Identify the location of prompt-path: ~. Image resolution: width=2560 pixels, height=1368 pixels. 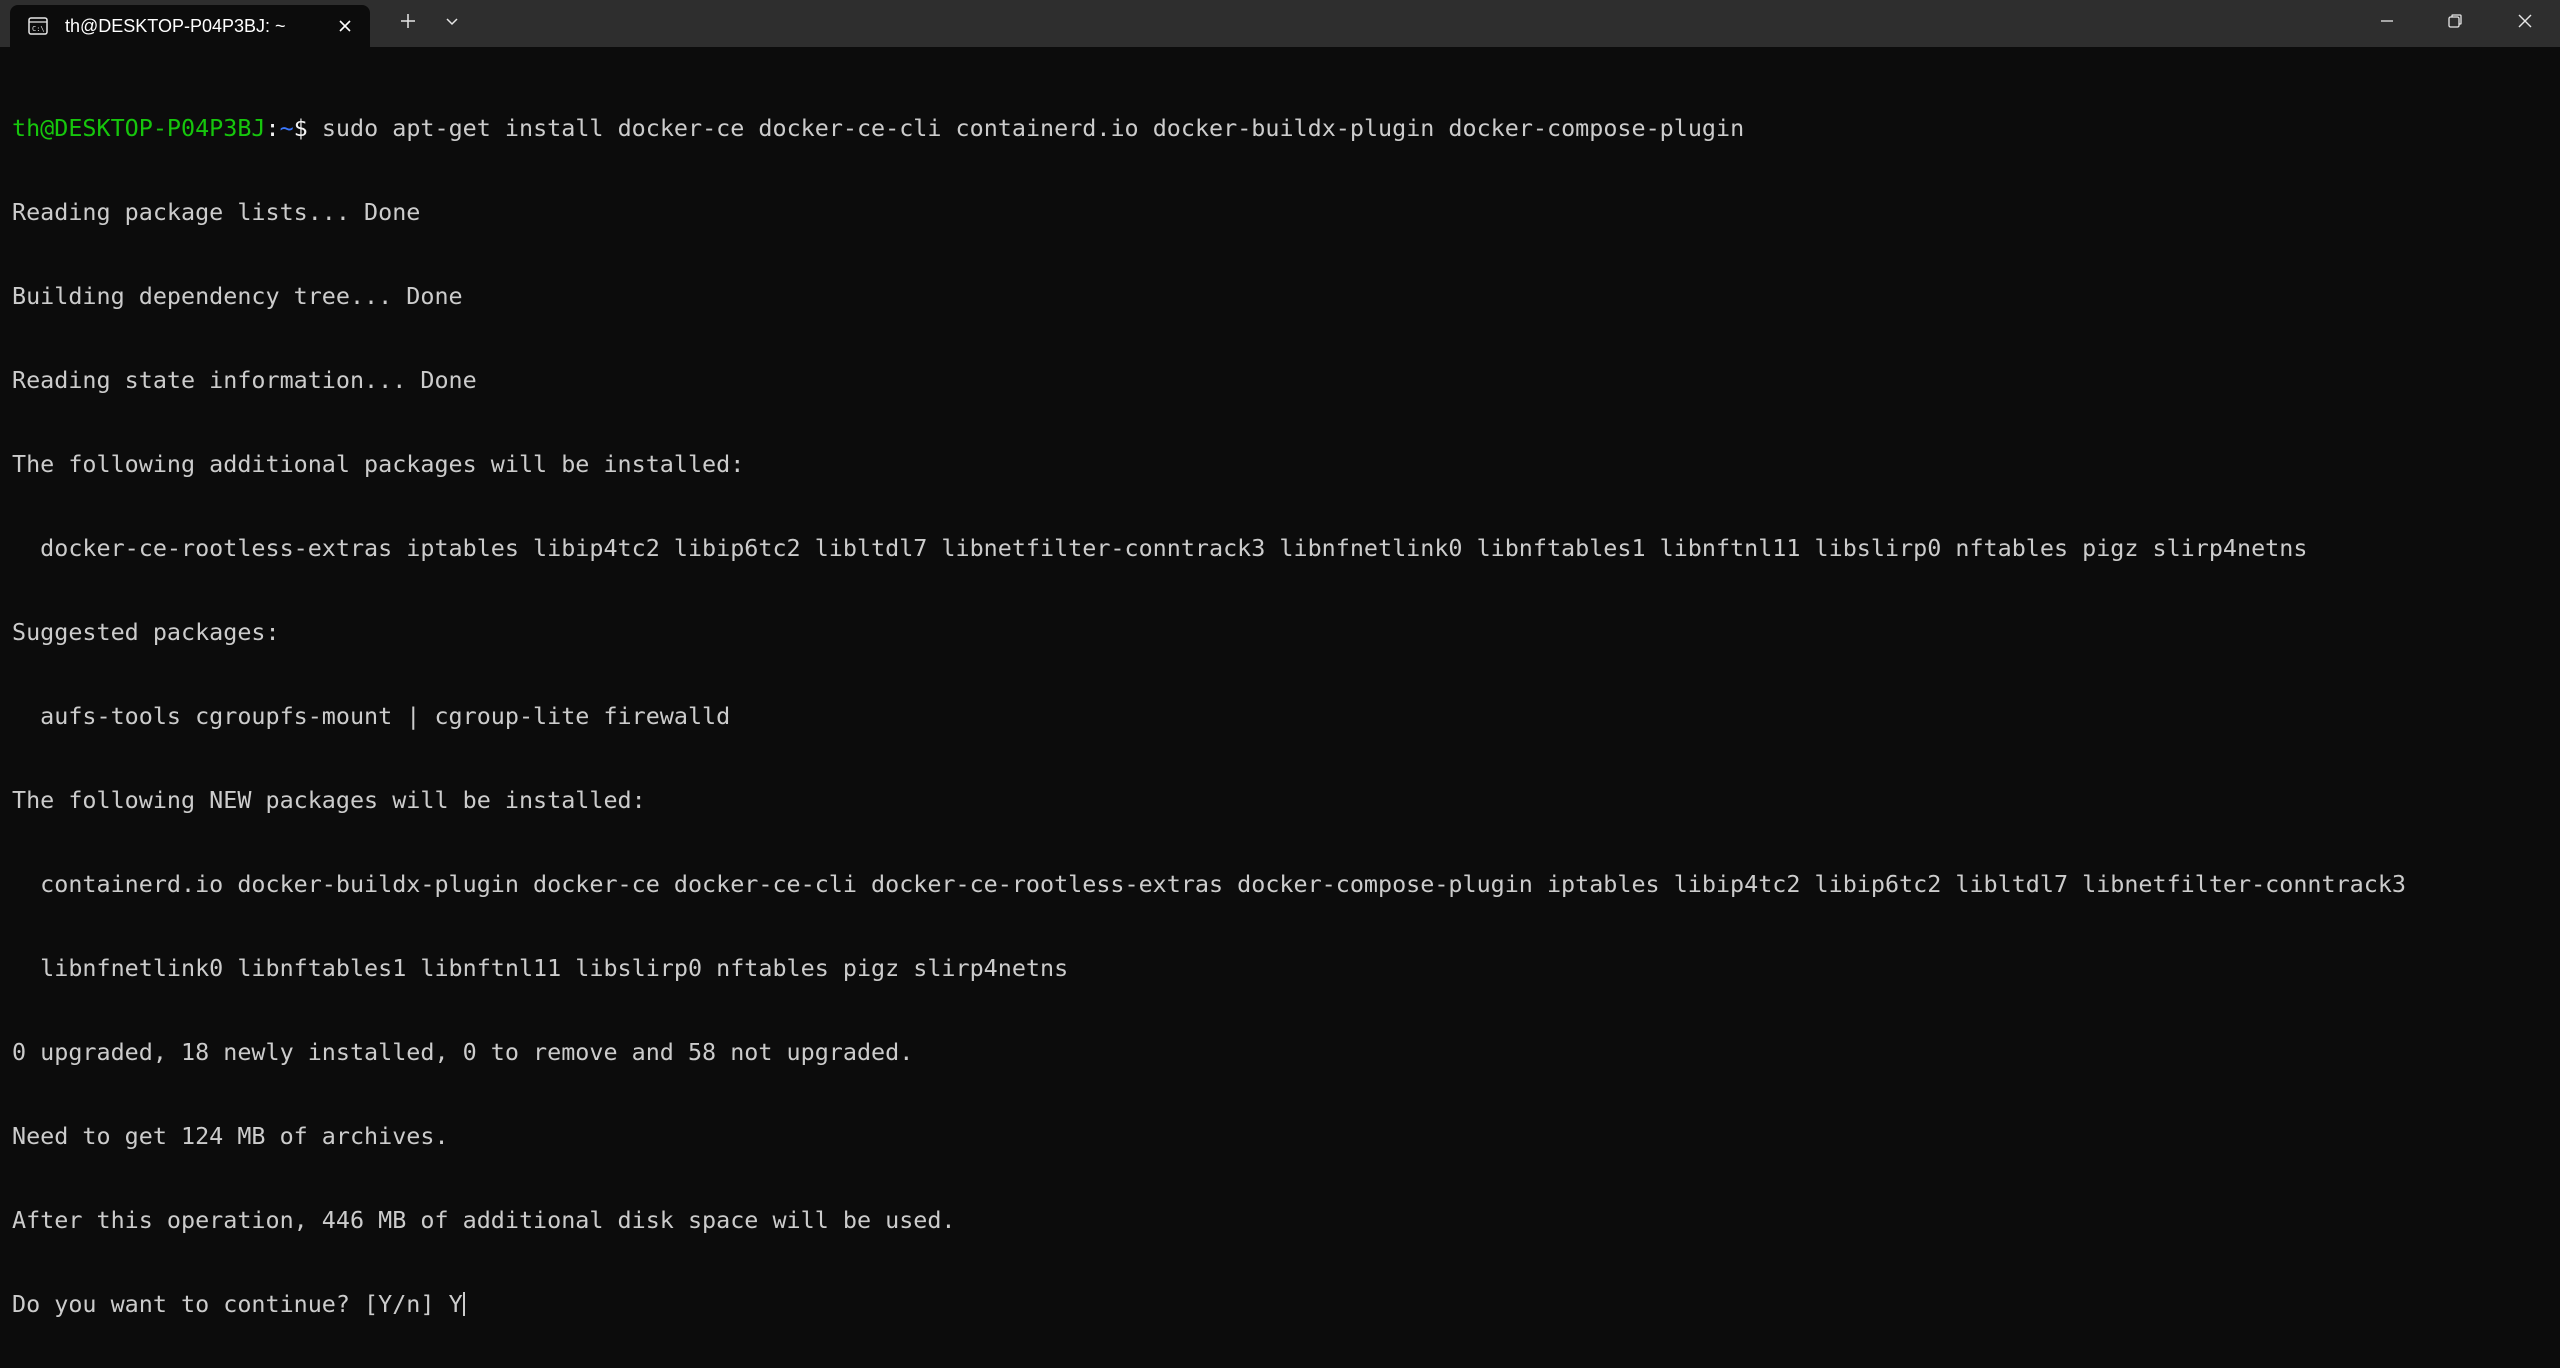
(286, 128).